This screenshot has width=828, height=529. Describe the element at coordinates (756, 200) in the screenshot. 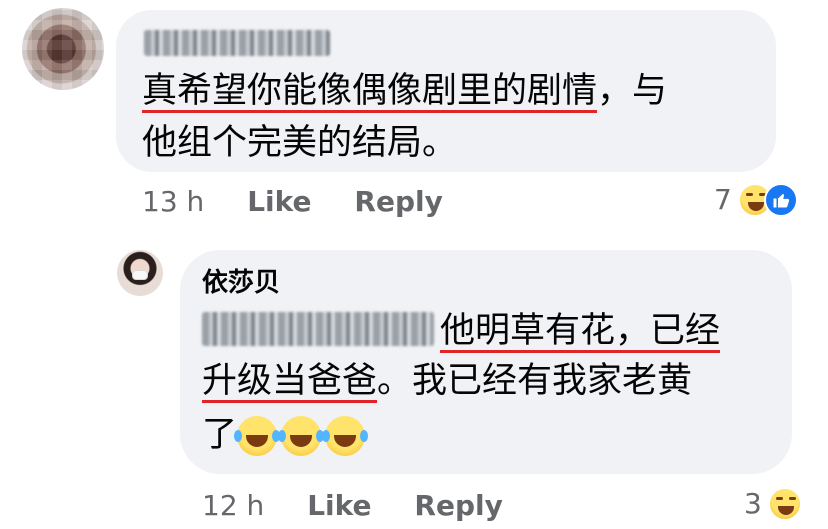

I see `reaction-summary: 7` at that location.